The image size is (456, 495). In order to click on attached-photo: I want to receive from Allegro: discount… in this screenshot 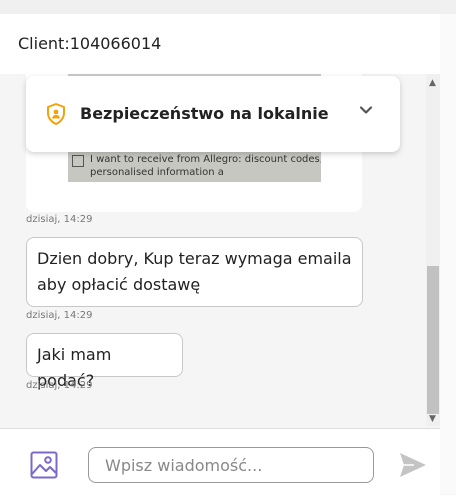, I will do `click(194, 166)`.